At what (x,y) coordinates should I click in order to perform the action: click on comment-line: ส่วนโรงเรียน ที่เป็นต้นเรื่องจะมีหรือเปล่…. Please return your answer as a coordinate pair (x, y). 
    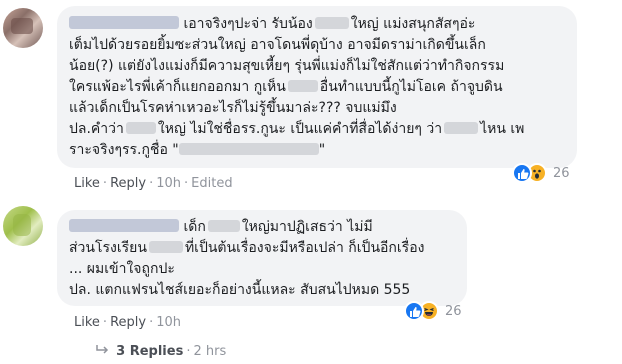
    Looking at the image, I should click on (247, 248).